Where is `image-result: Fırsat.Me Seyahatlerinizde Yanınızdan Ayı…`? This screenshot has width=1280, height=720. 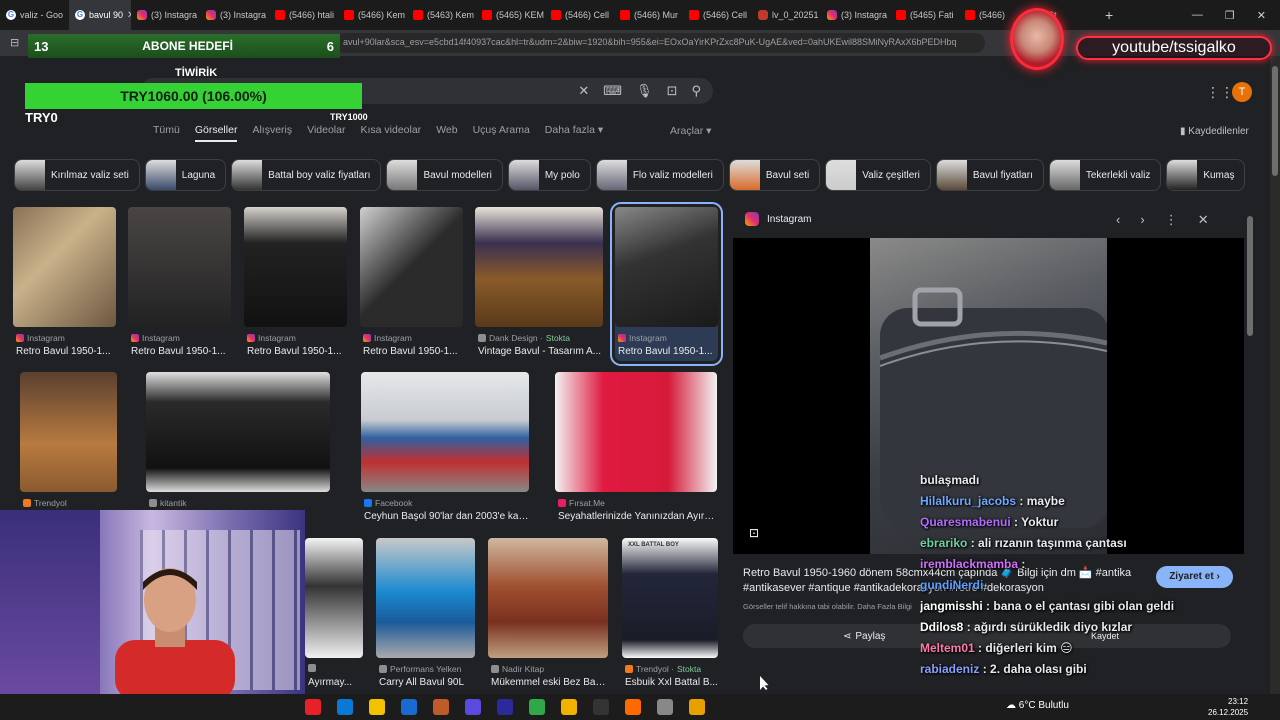
image-result: Fırsat.Me Seyahatlerinizde Yanınızdan Ayı… is located at coordinates (636, 449).